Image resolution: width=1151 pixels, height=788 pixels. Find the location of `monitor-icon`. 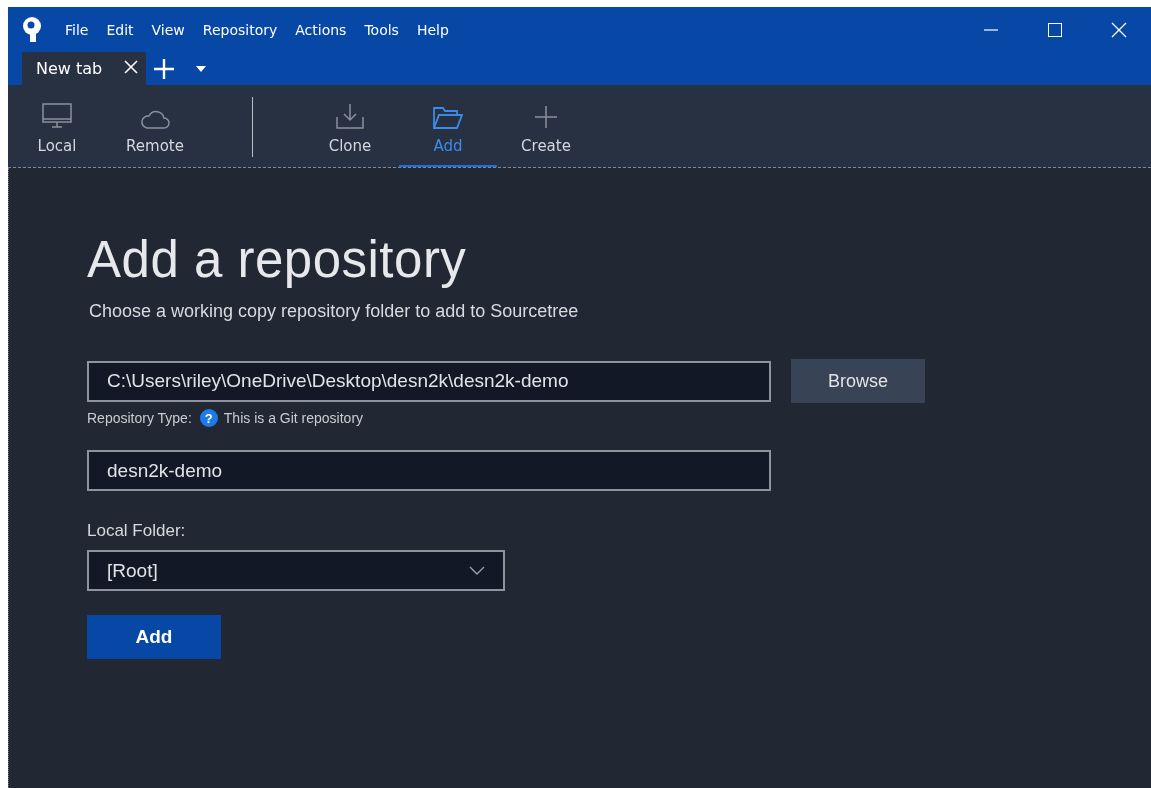

monitor-icon is located at coordinates (57, 116).